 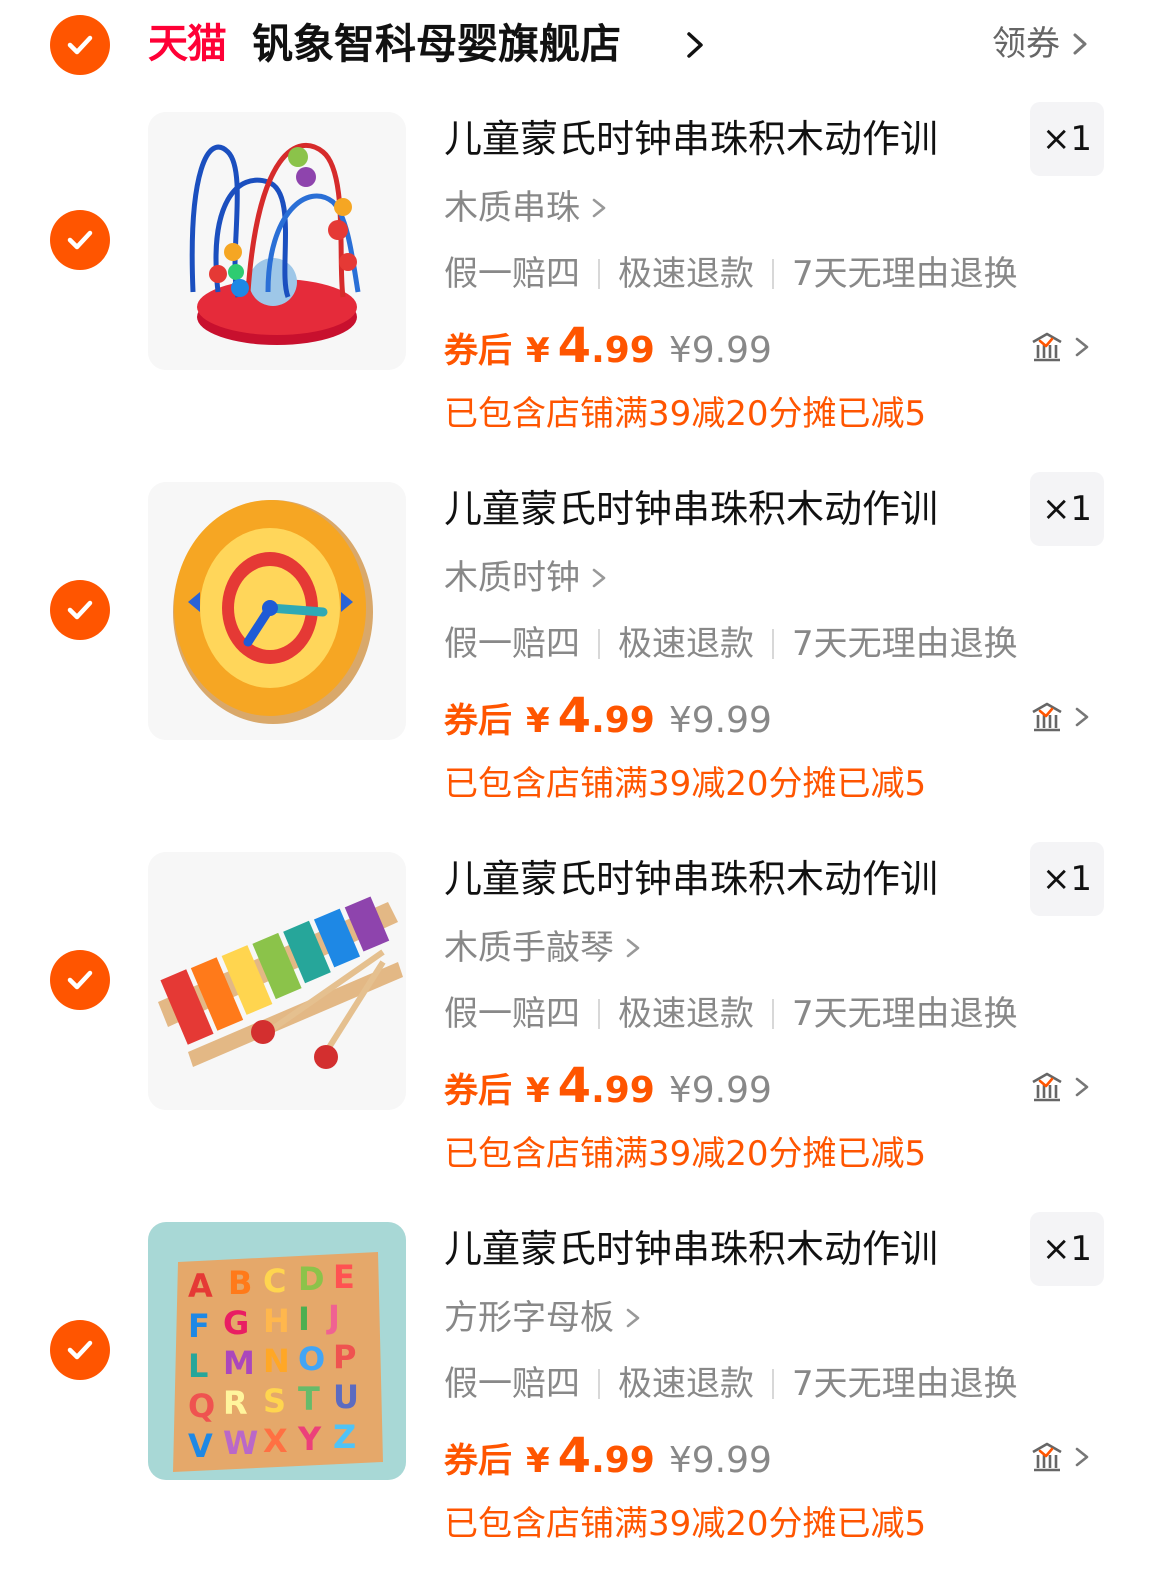 I want to click on price-breakdown-icon, so click(x=1047, y=717).